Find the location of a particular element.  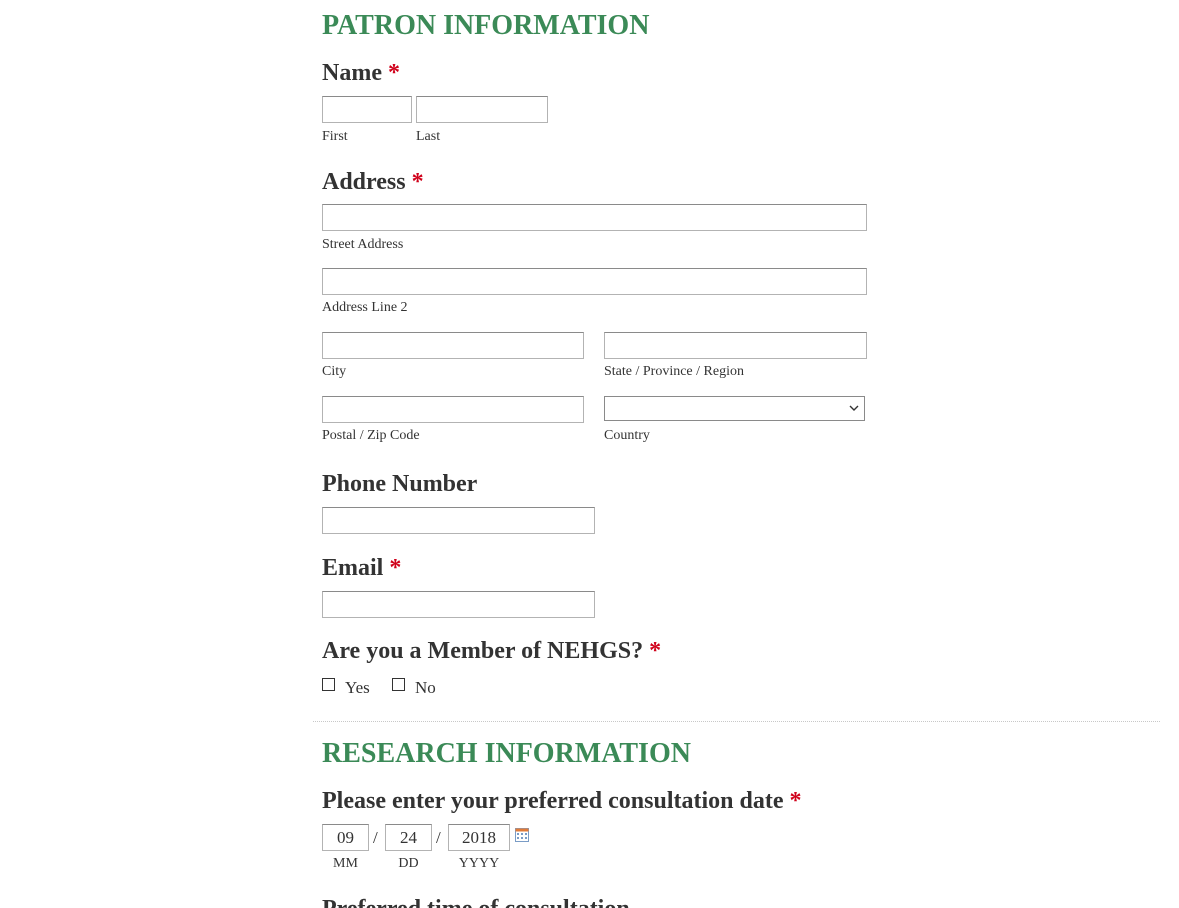

first-name-sublabel: First is located at coordinates (335, 136).